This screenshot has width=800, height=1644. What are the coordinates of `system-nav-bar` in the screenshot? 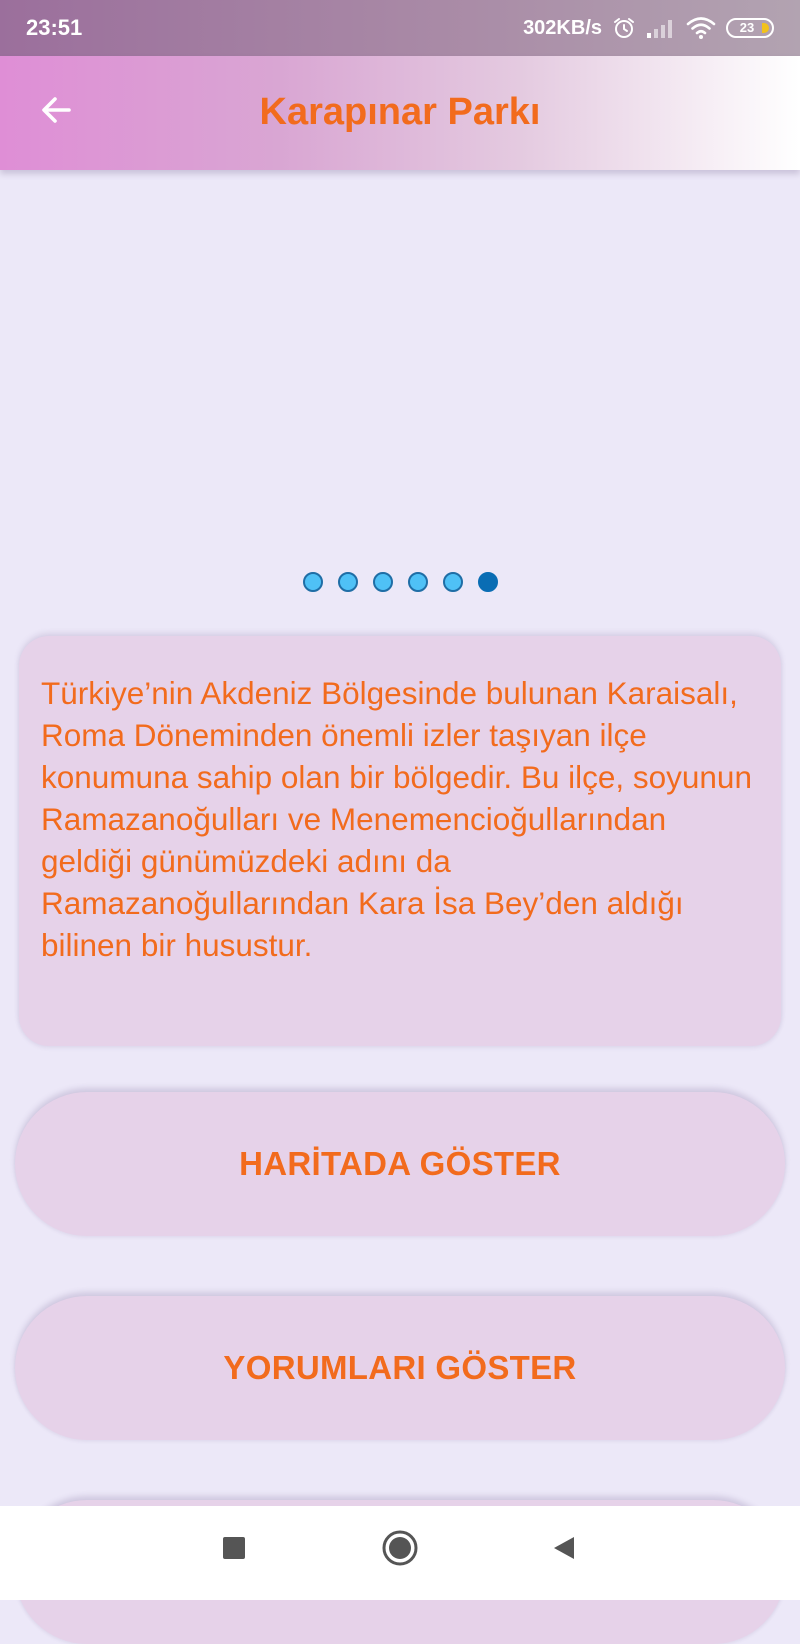 It's located at (400, 1553).